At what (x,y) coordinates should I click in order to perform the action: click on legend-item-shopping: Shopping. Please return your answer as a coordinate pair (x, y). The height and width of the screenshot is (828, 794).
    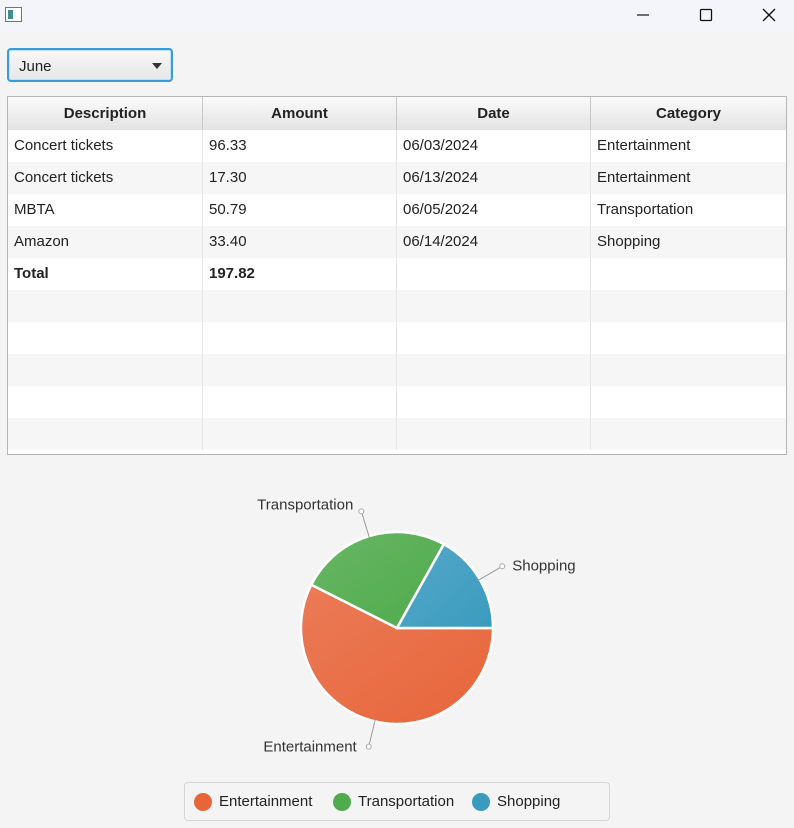
    Looking at the image, I should click on (516, 802).